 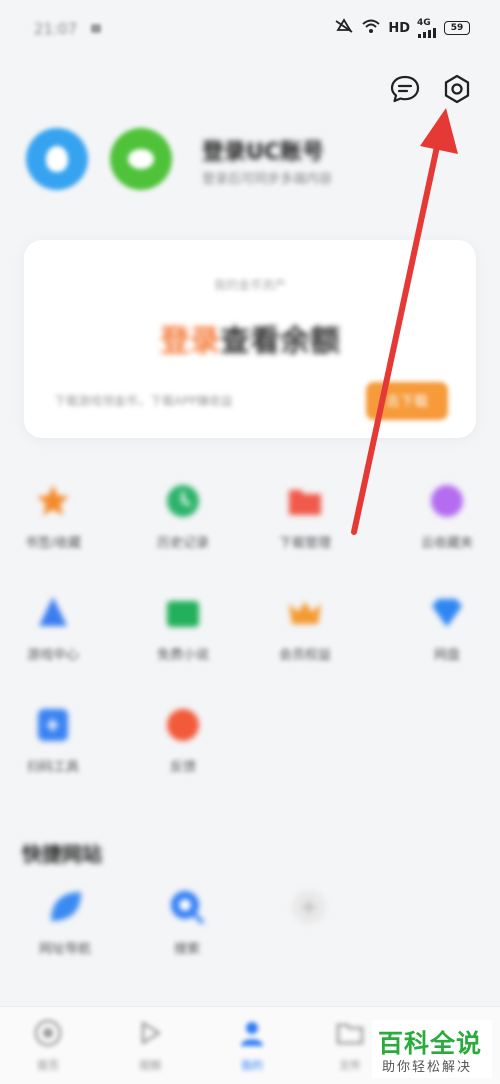 What do you see at coordinates (446, 543) in the screenshot?
I see `grid-item-label: 云收藏夹` at bounding box center [446, 543].